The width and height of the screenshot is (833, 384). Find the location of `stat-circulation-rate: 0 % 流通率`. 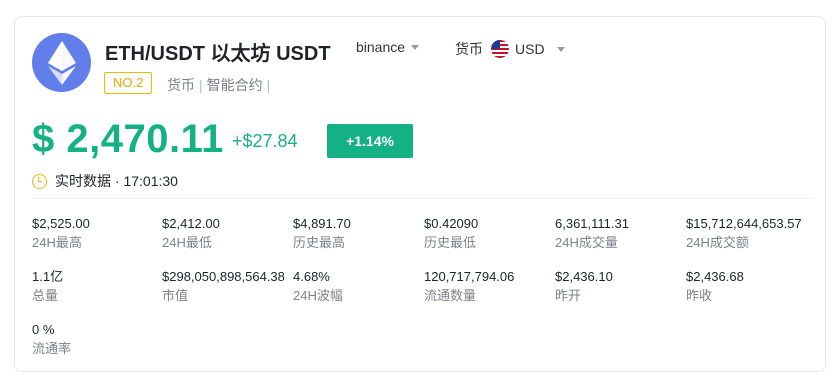

stat-circulation-rate: 0 % 流通率 is located at coordinates (96, 339).